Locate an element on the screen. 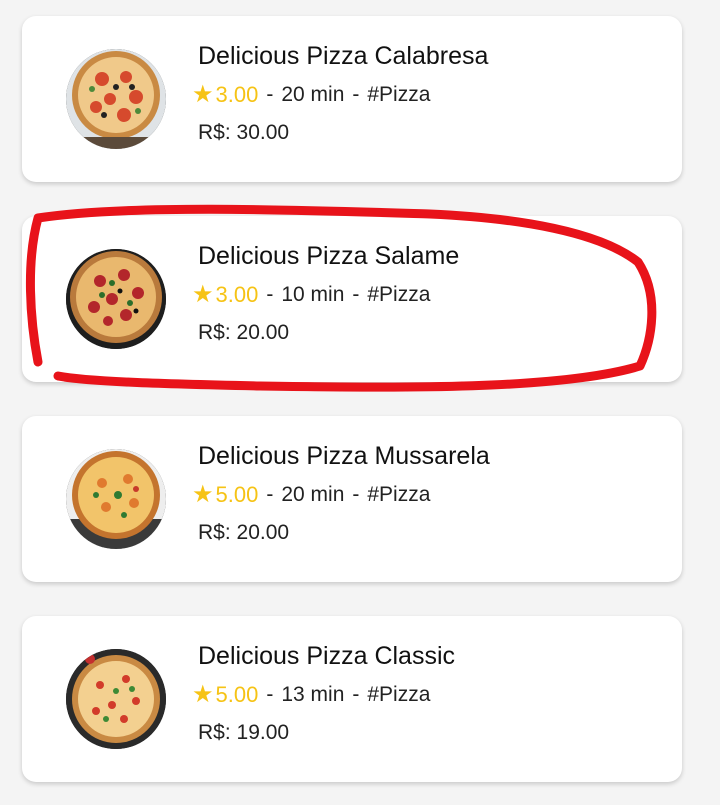  product-meta: ★ 5.00 - 13 min - #Pizza is located at coordinates (427, 695).